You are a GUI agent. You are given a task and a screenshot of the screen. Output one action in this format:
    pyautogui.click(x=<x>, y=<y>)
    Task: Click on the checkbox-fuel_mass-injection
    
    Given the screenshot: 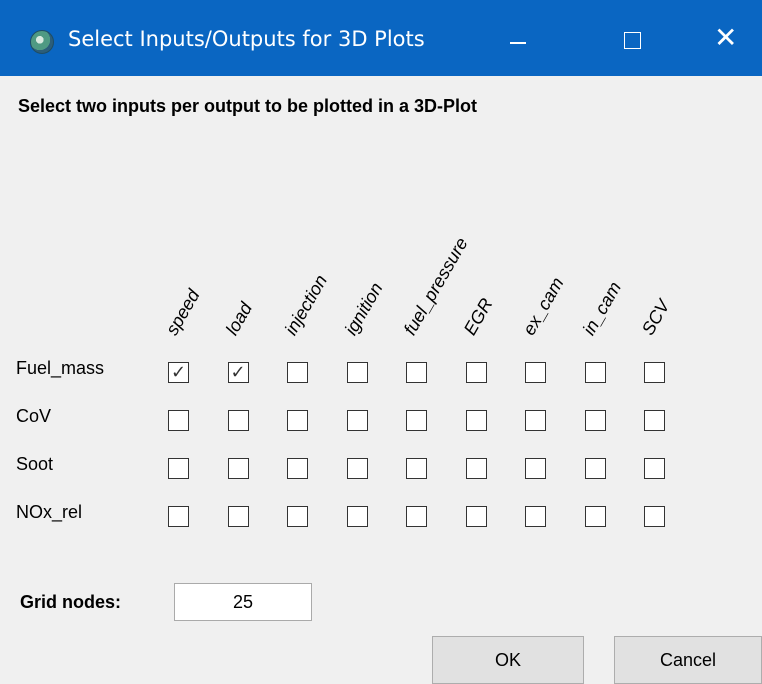 What is the action you would take?
    pyautogui.click(x=297, y=372)
    